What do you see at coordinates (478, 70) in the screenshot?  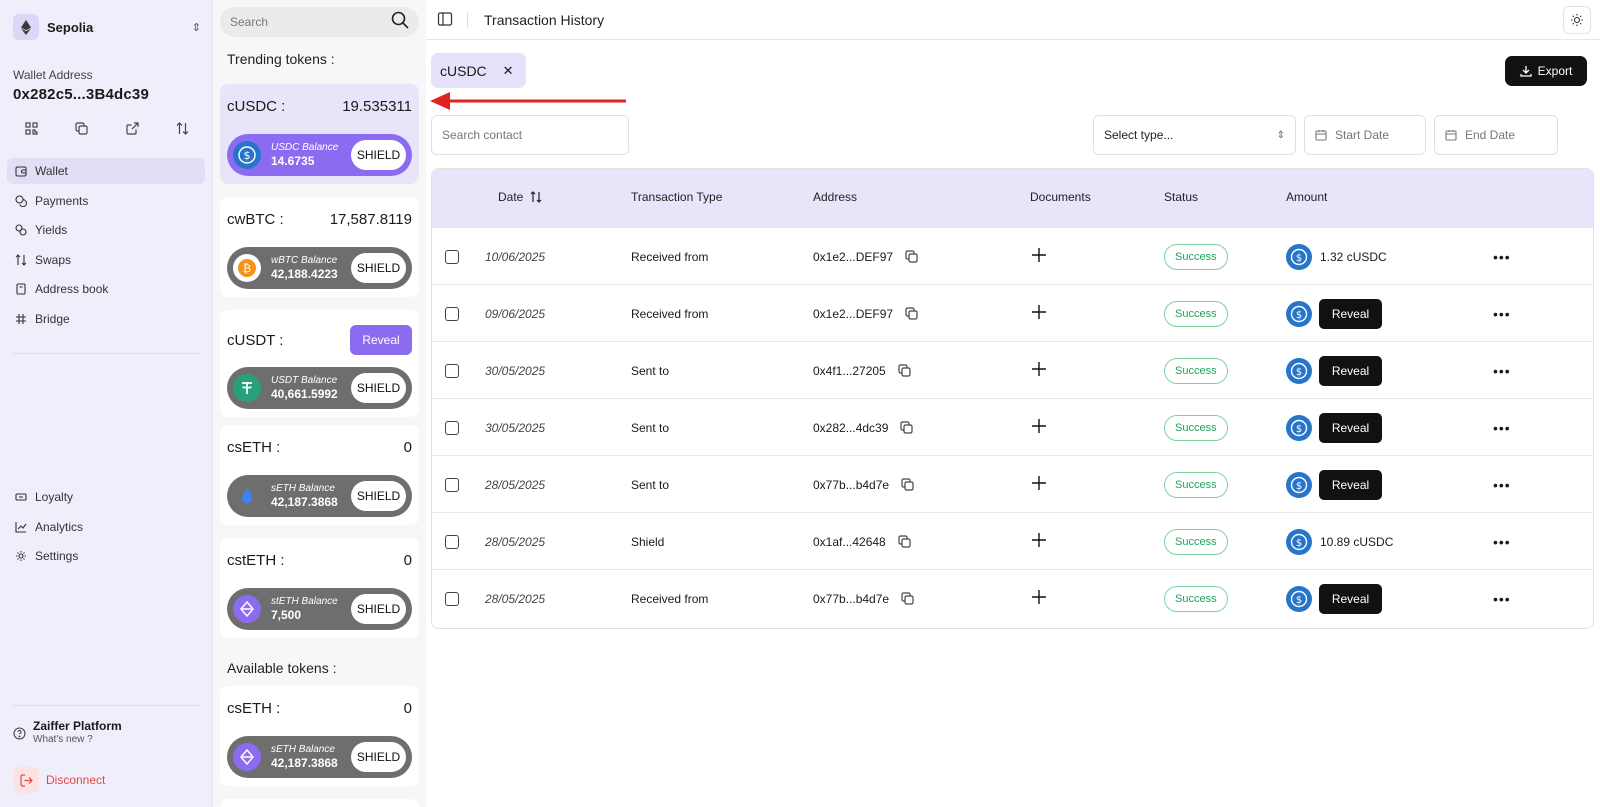 I see `filter-chip: cUSDC ✕` at bounding box center [478, 70].